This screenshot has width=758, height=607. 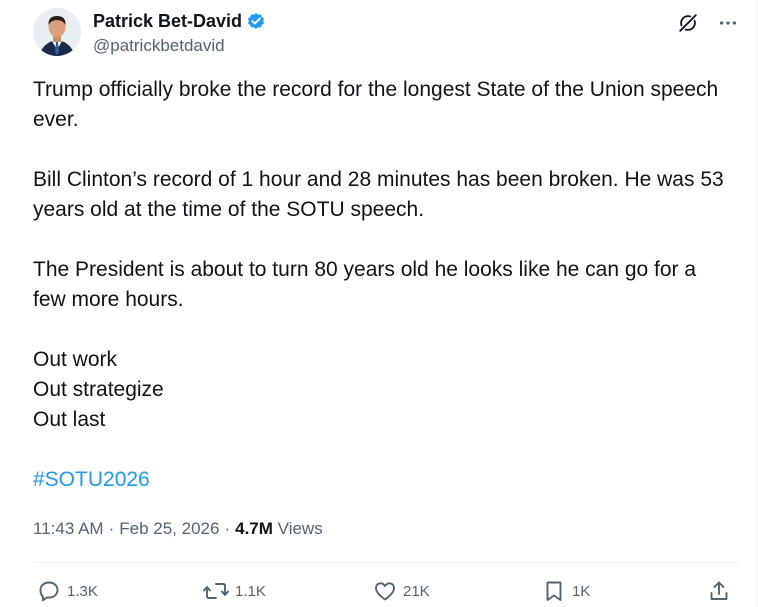 I want to click on tweet-date: Feb 25, 2026, so click(x=169, y=529).